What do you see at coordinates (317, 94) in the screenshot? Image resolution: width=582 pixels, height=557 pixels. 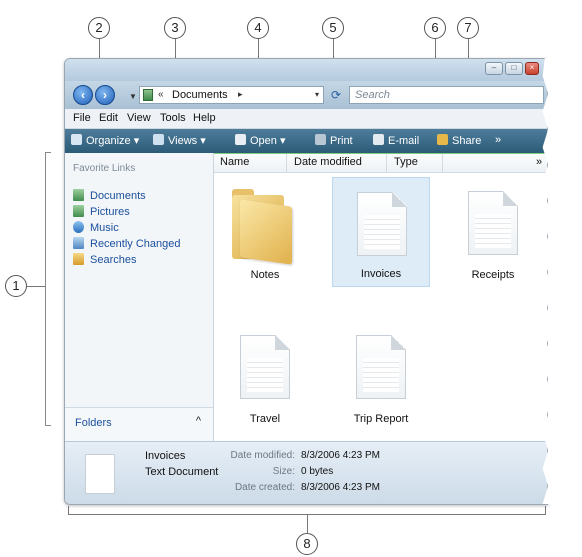 I see `address-dropdown: ▾` at bounding box center [317, 94].